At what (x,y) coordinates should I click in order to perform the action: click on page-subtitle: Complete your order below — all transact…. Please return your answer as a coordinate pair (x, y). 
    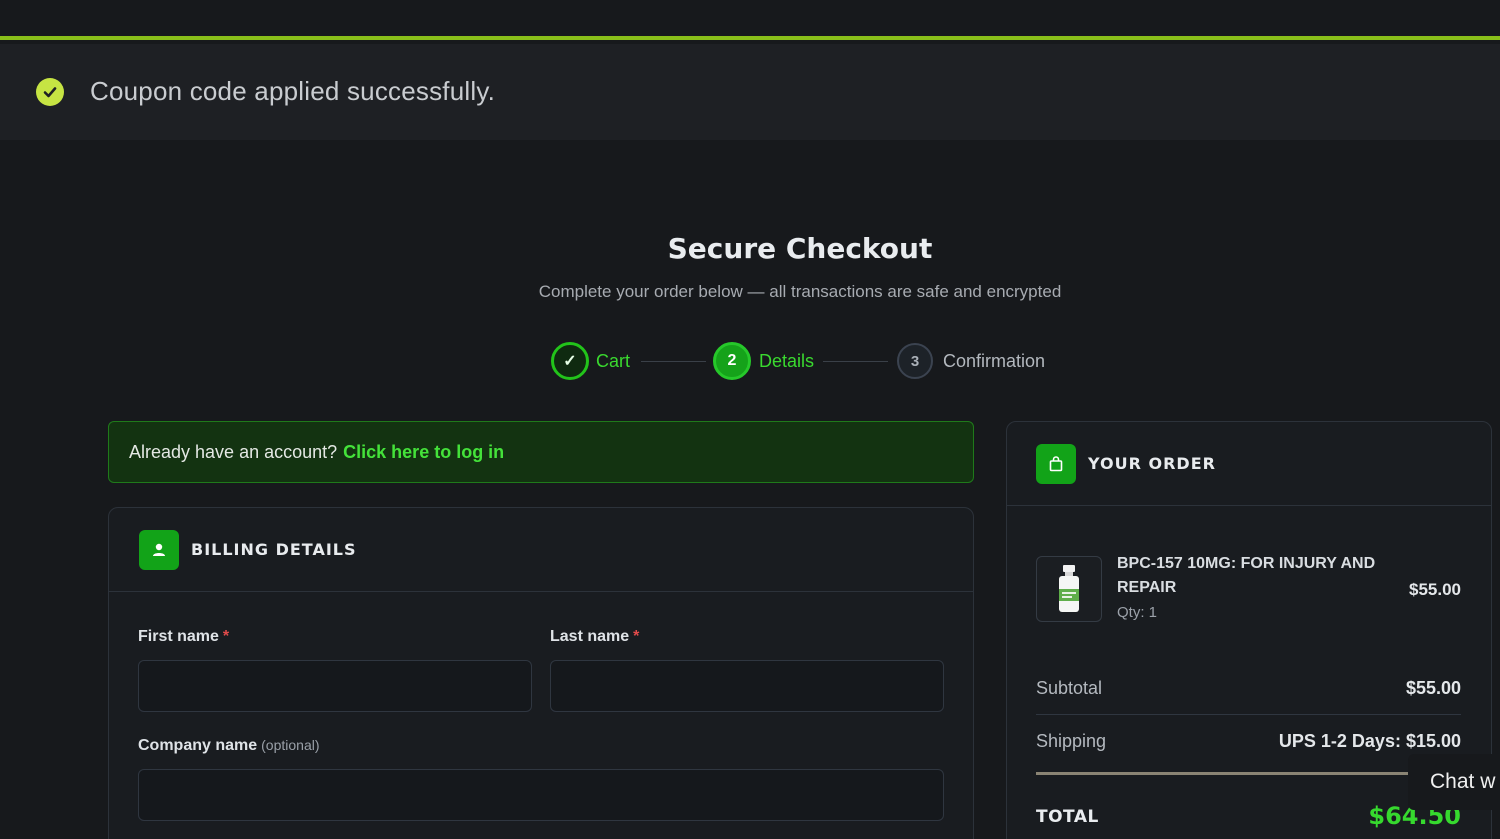
    Looking at the image, I should click on (800, 291).